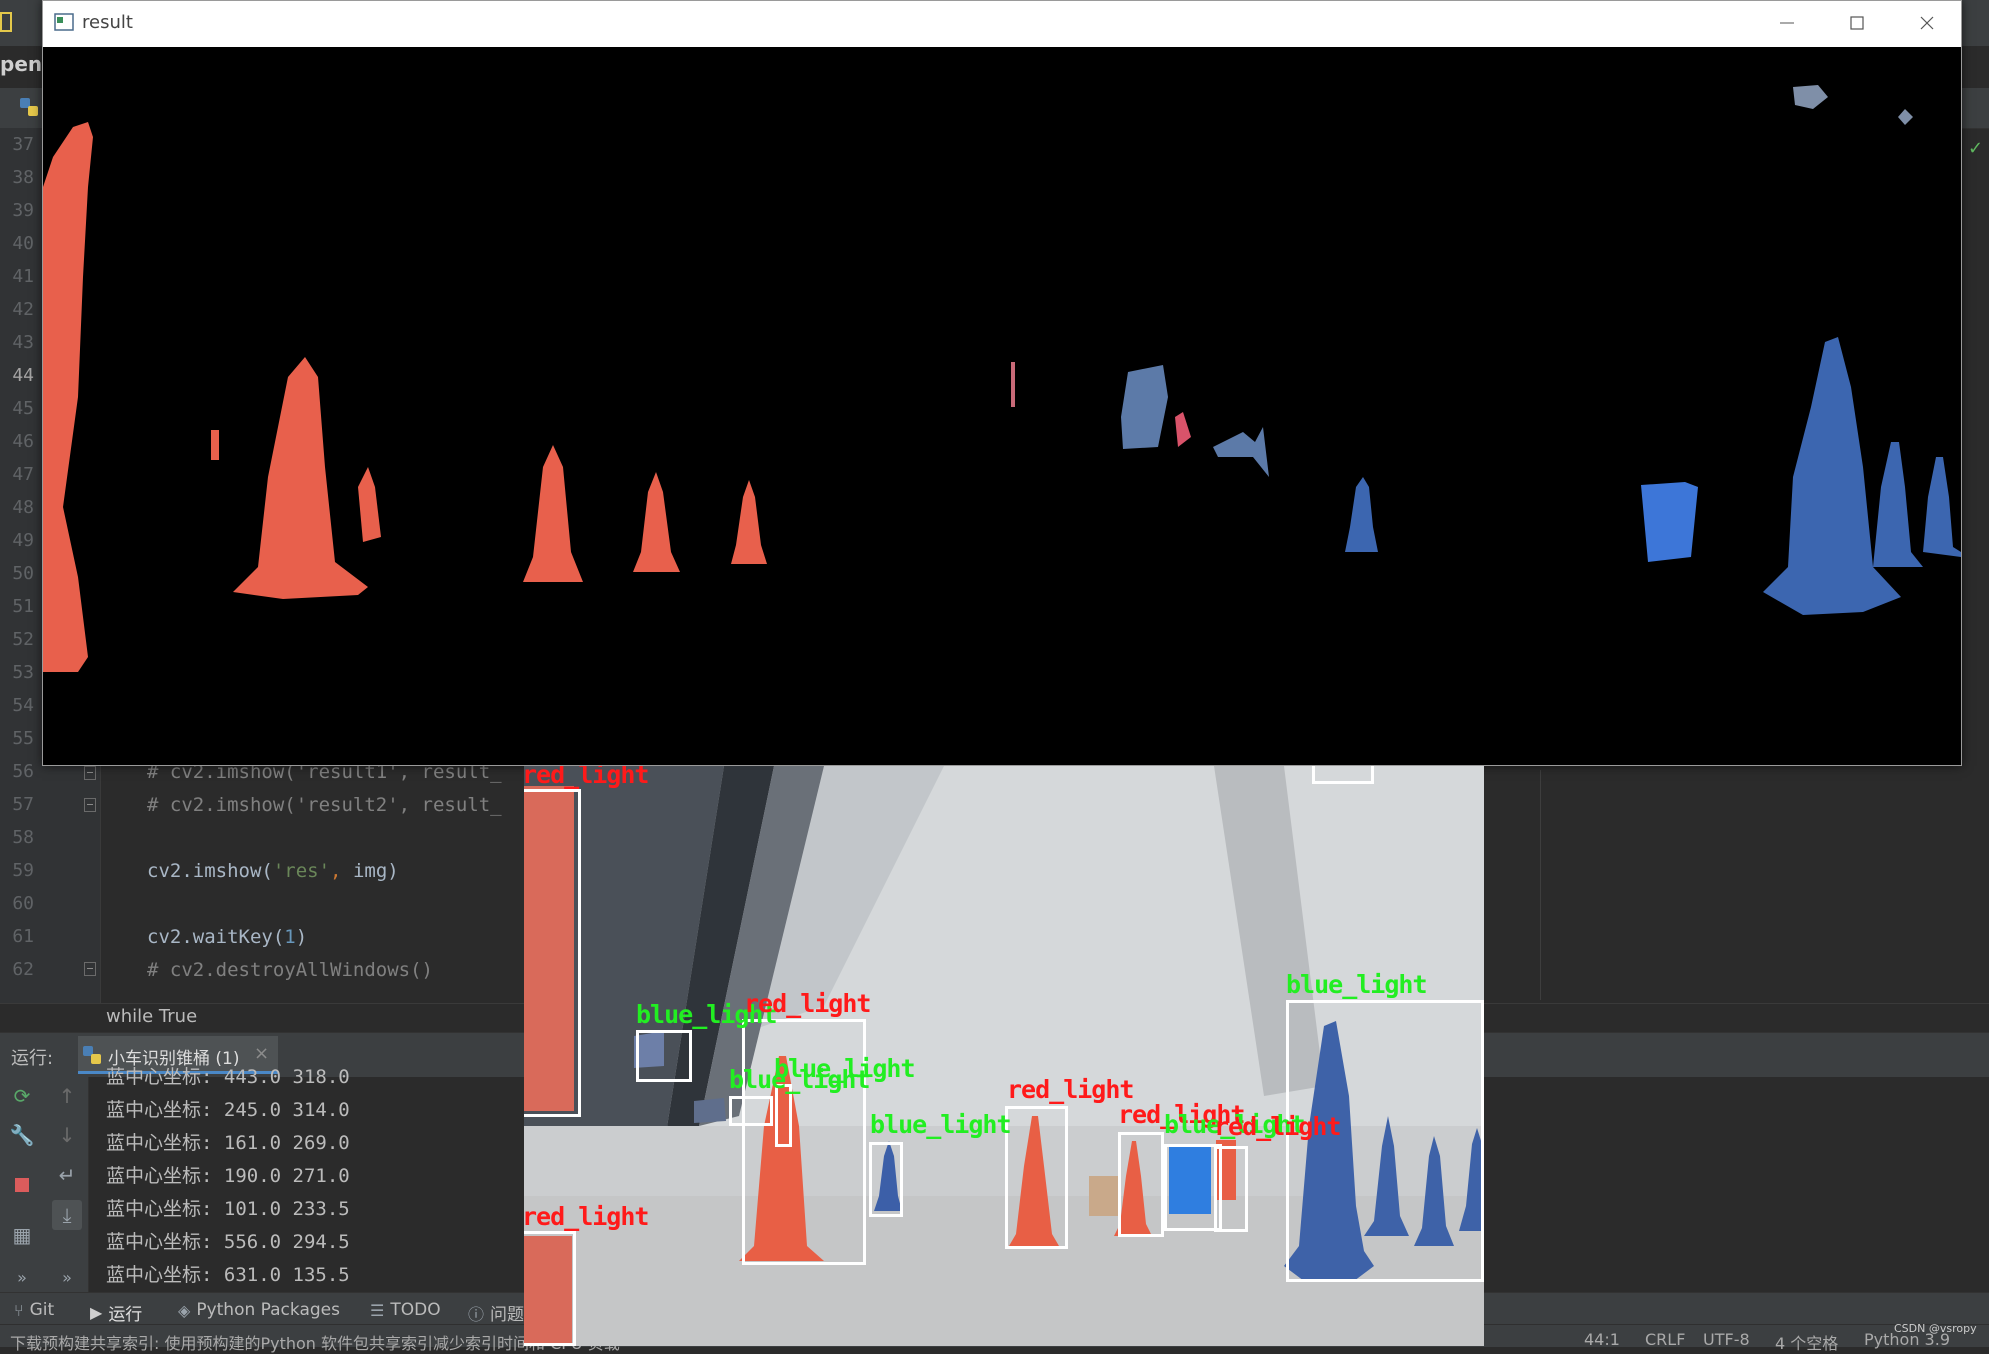 The width and height of the screenshot is (1989, 1354). Describe the element at coordinates (1935, 1328) in the screenshot. I see `csdn-watermark: CSDN @vsropy` at that location.